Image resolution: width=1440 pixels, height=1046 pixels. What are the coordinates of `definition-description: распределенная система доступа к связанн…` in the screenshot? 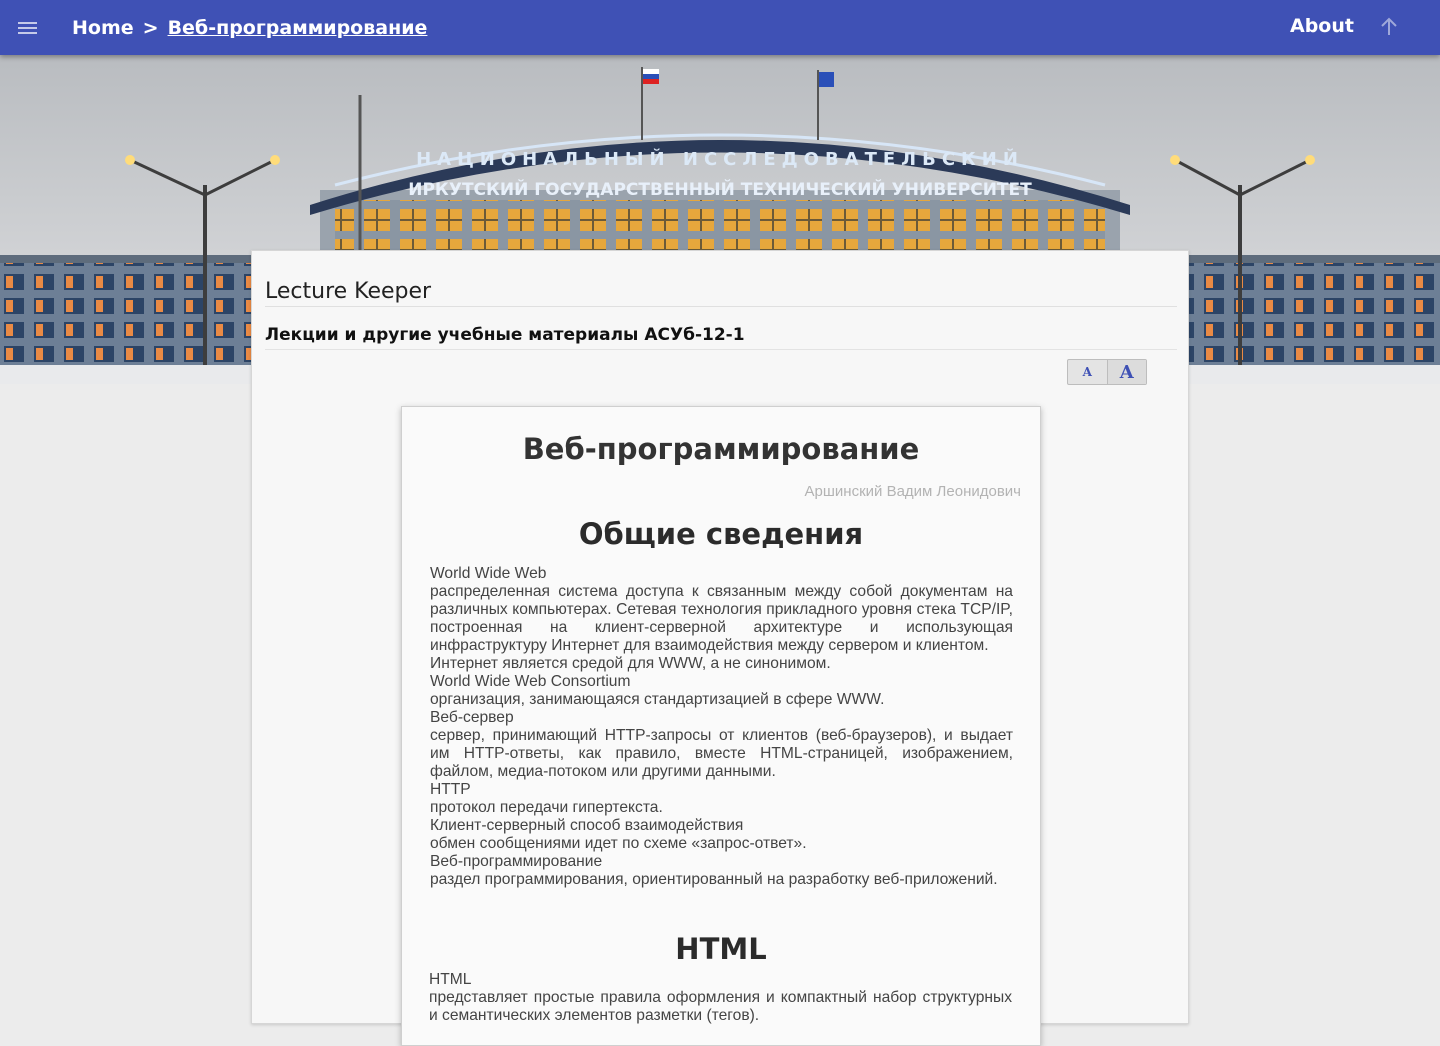 It's located at (721, 618).